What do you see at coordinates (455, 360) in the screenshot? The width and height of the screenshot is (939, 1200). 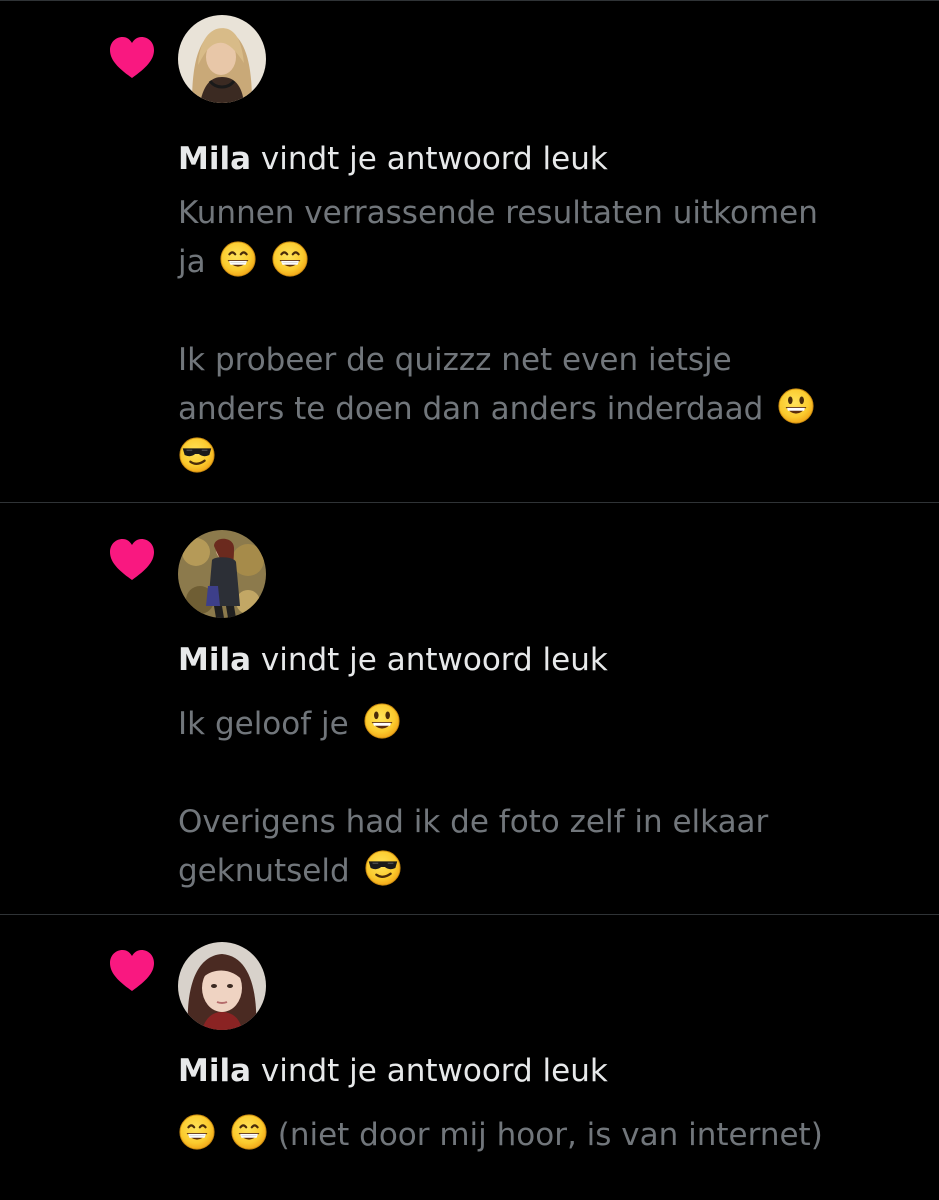 I see `reply-line: Ik probeer de quizzz net even ietsje` at bounding box center [455, 360].